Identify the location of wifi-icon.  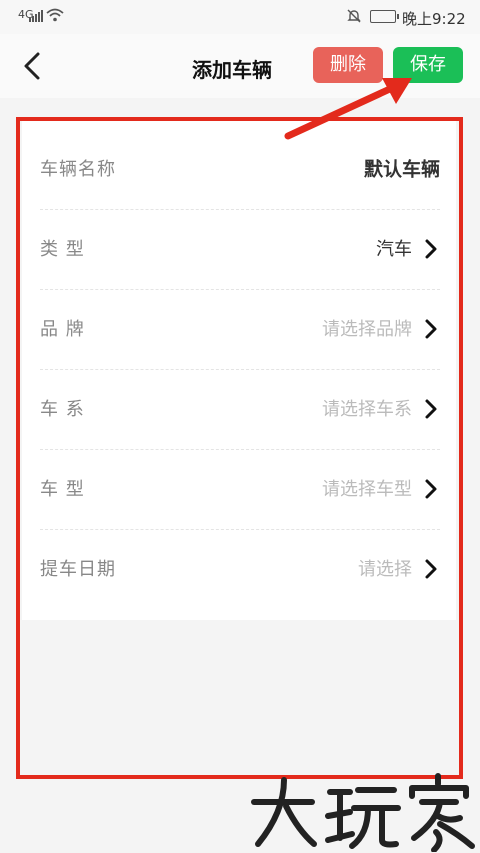
(55, 15).